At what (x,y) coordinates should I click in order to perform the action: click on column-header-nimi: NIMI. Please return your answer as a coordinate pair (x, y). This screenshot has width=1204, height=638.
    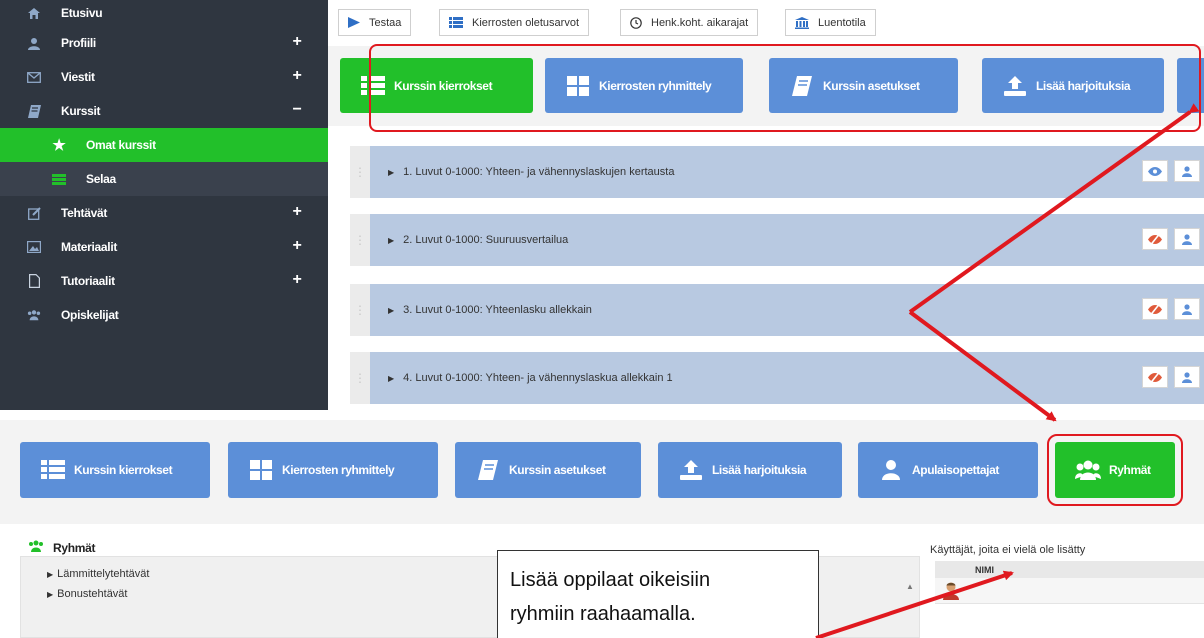
    Looking at the image, I should click on (984, 570).